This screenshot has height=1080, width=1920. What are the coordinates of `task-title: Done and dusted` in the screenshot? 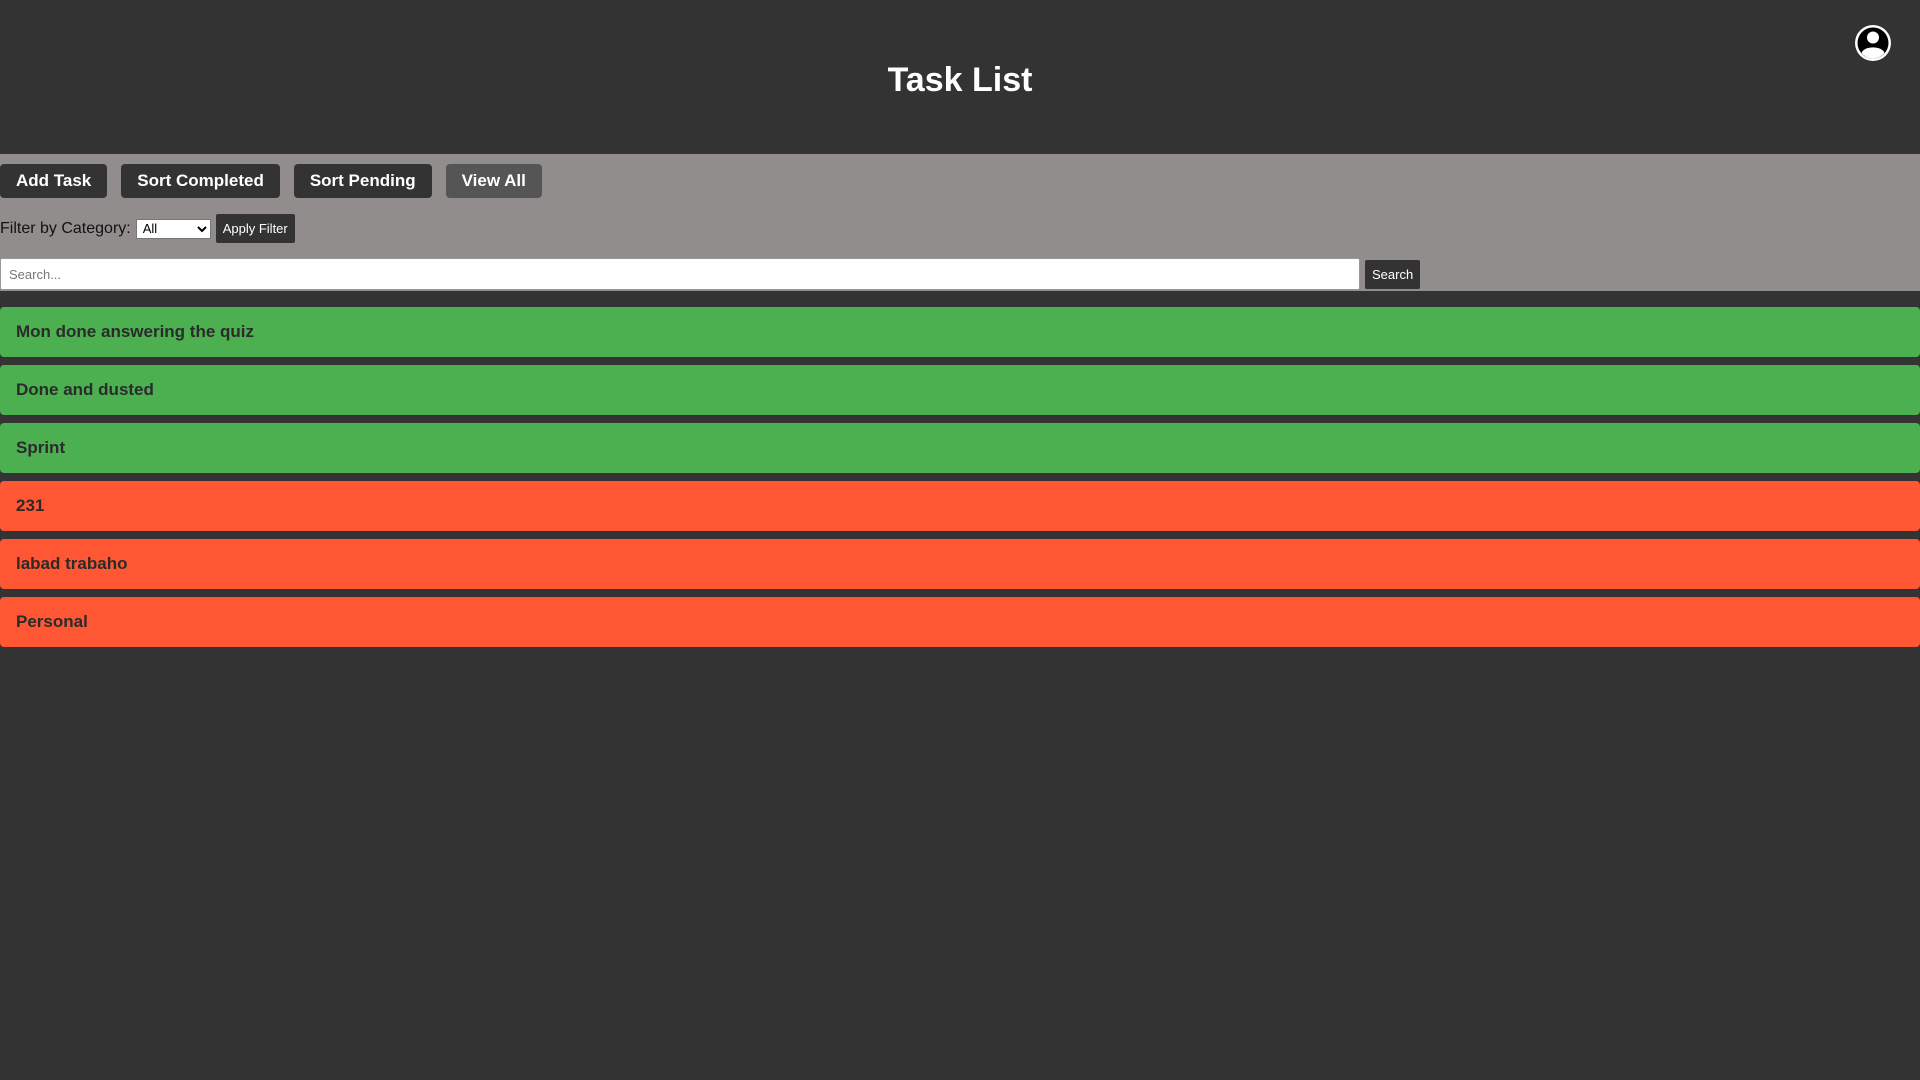 It's located at (85, 389).